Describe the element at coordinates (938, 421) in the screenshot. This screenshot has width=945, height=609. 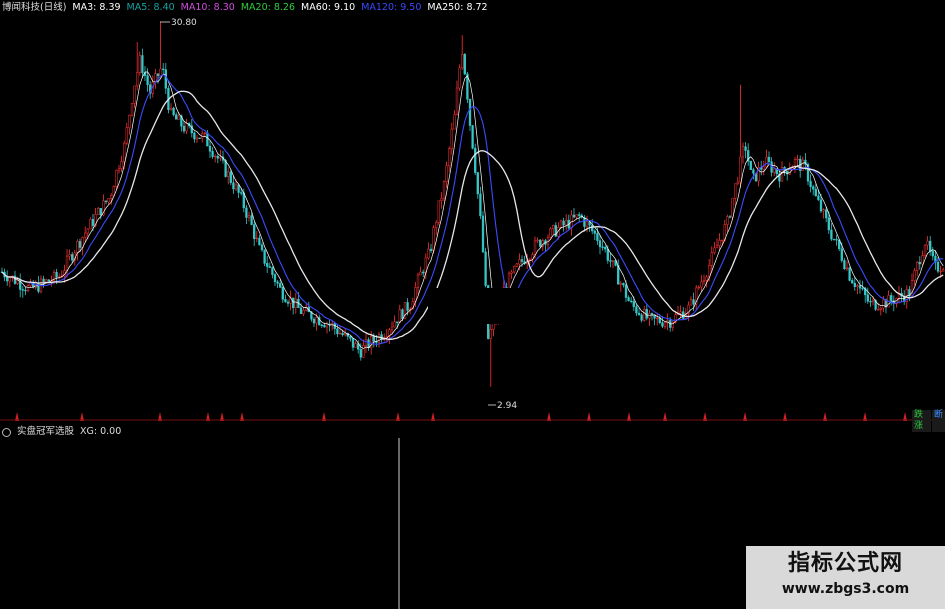
I see `tab-duan: 断` at that location.